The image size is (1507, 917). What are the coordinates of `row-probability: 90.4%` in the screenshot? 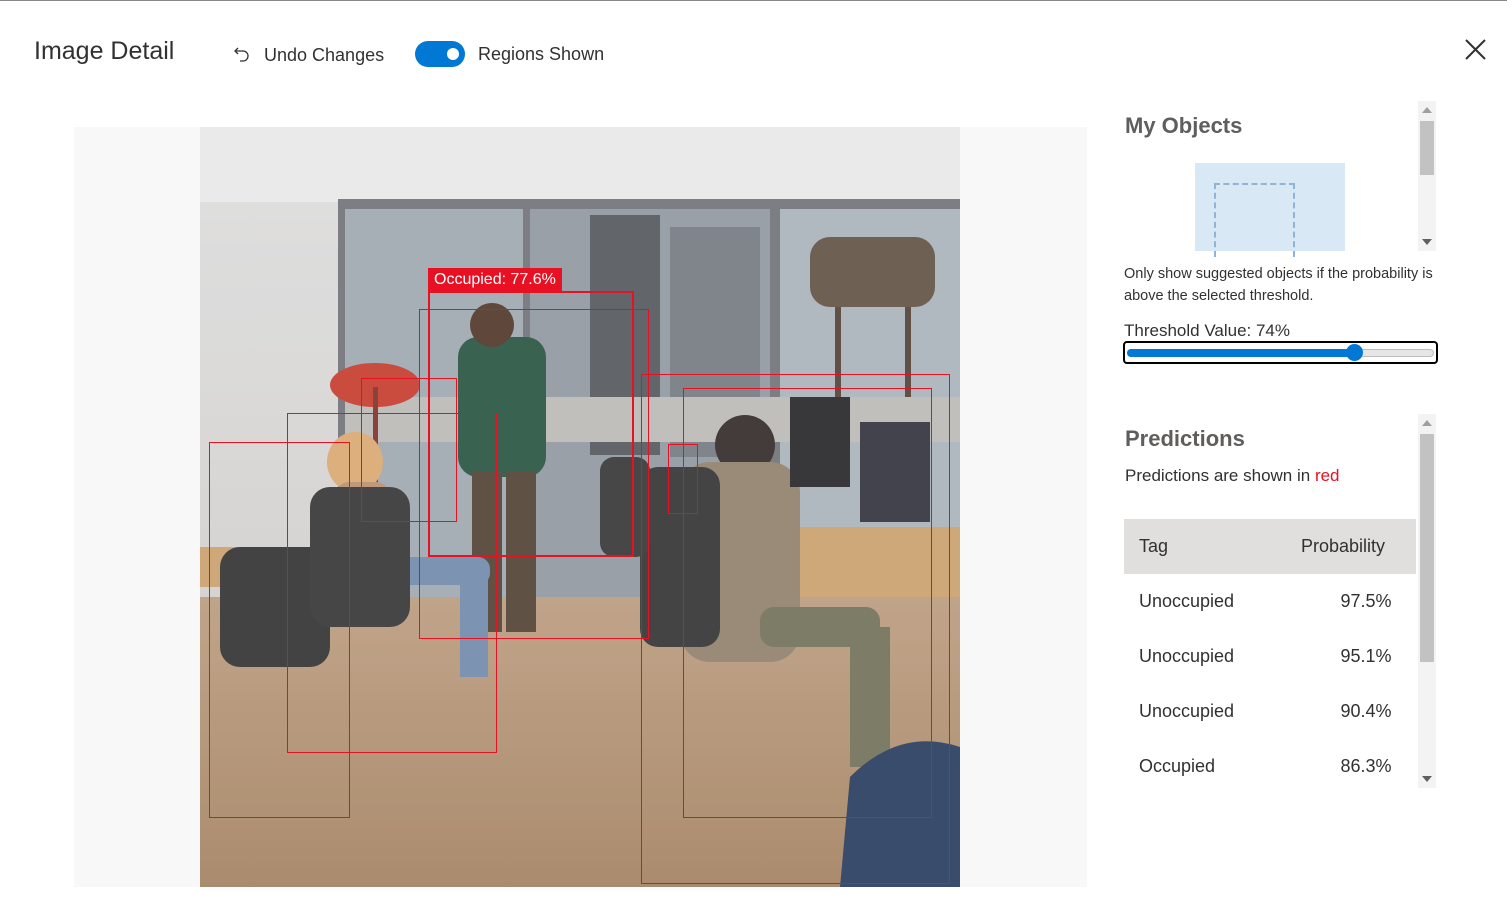 It's located at (1366, 711).